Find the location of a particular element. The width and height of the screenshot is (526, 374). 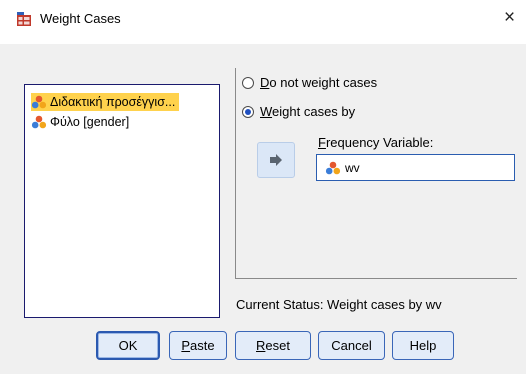

weight-cases-by-radio is located at coordinates (248, 111).